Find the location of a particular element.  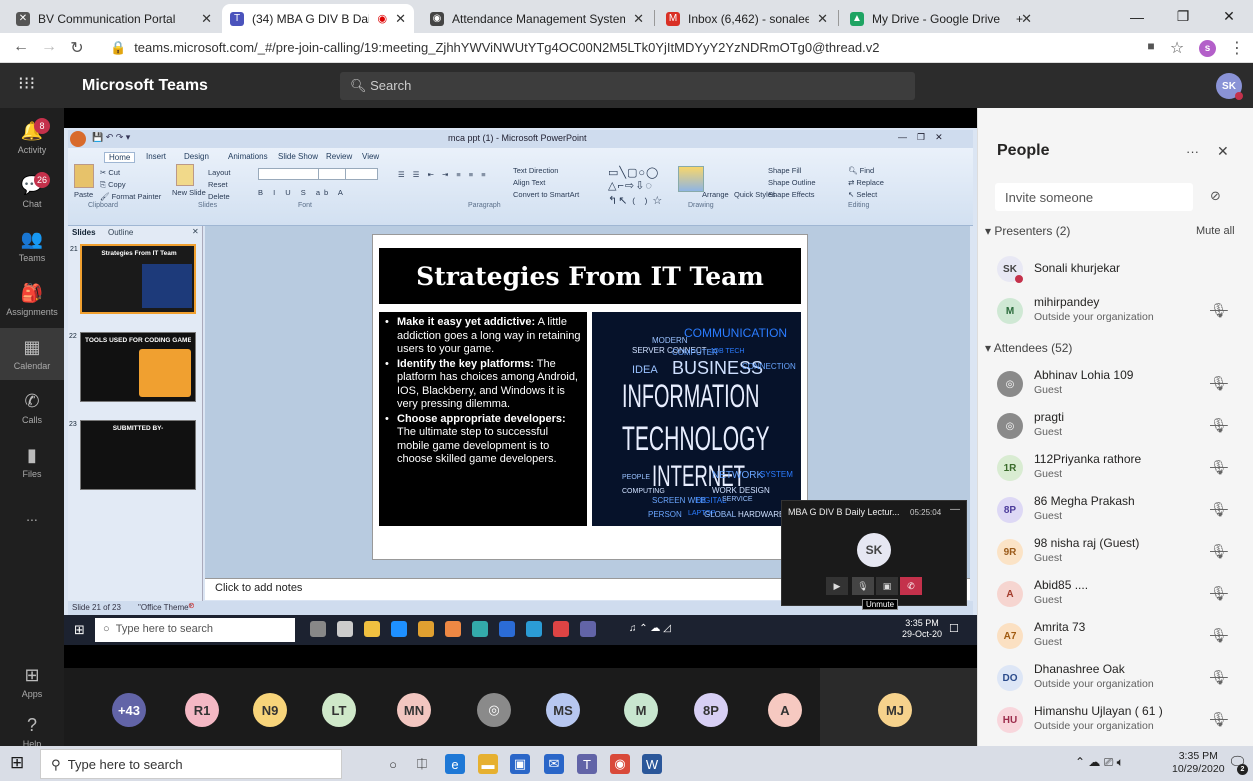

maximize-button: ❐ is located at coordinates (1183, 16).